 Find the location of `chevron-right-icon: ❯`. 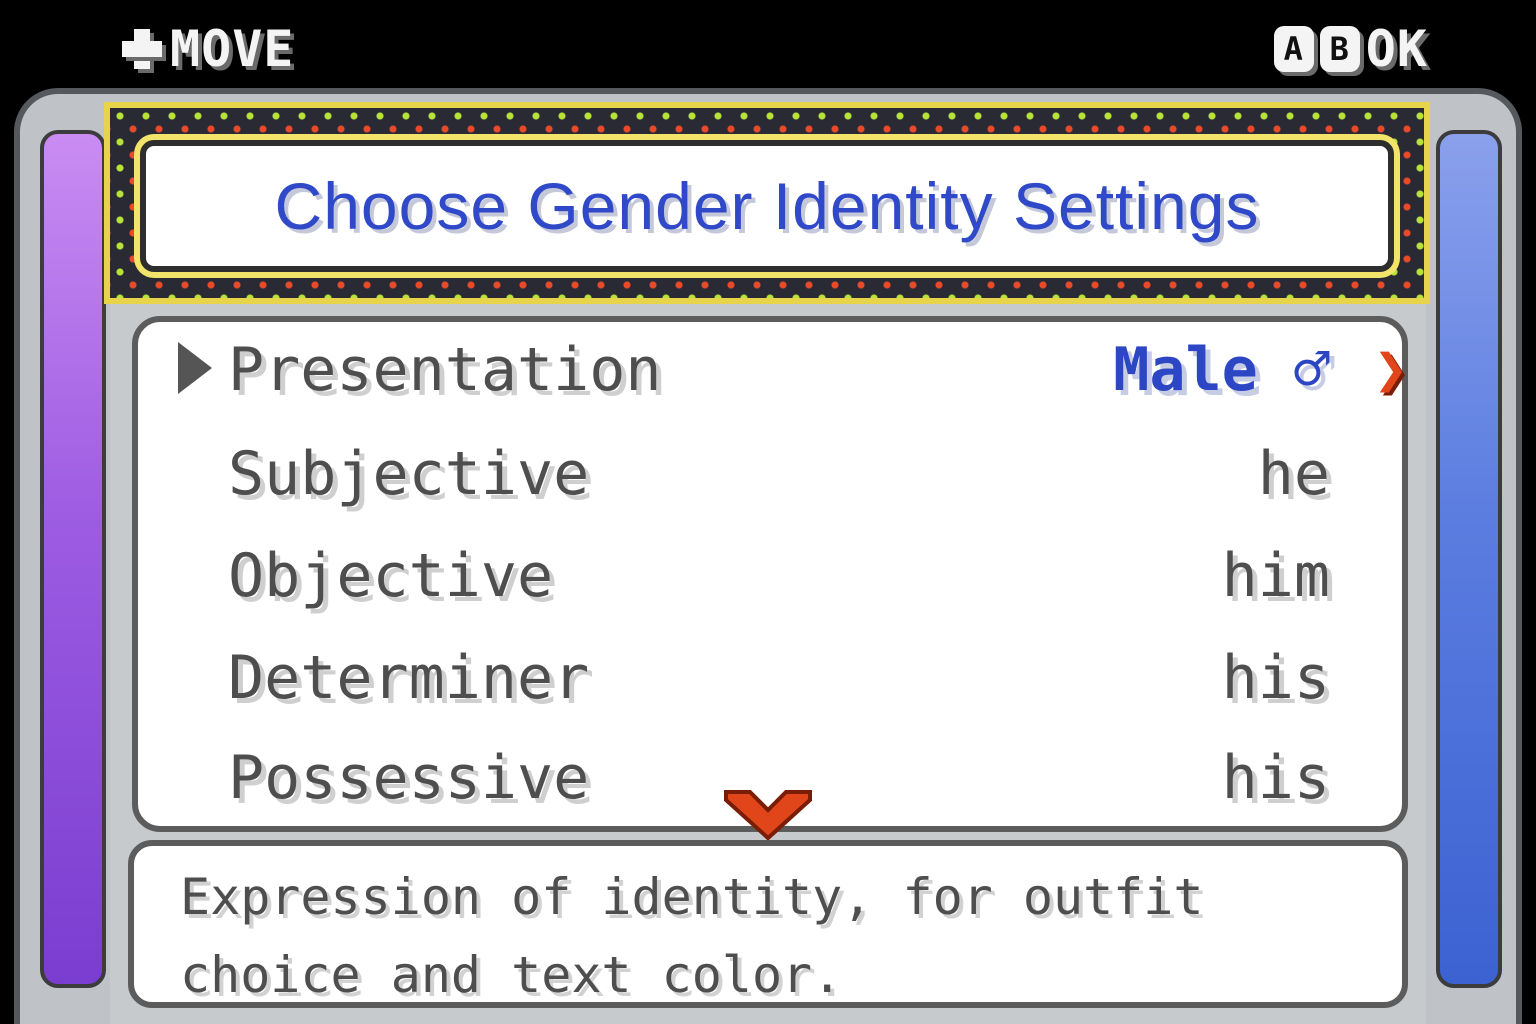

chevron-right-icon: ❯ is located at coordinates (1391, 370).